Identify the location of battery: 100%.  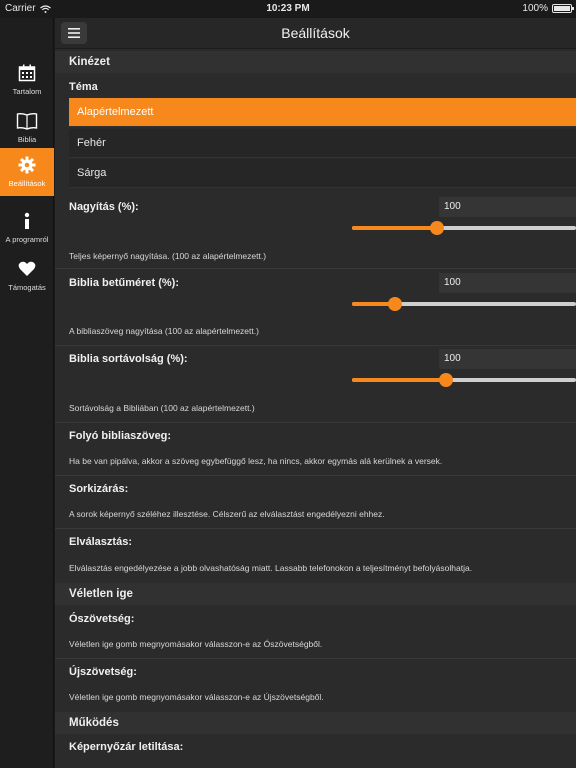
(548, 8).